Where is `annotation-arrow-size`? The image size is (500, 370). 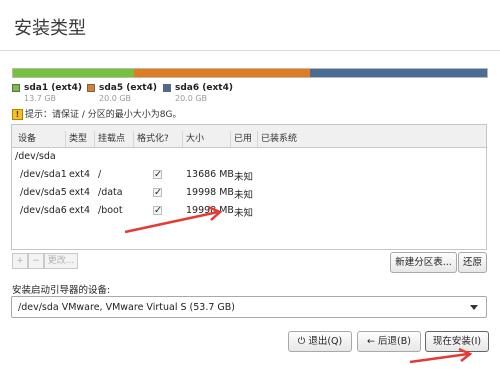
annotation-arrow-size is located at coordinates (173, 219).